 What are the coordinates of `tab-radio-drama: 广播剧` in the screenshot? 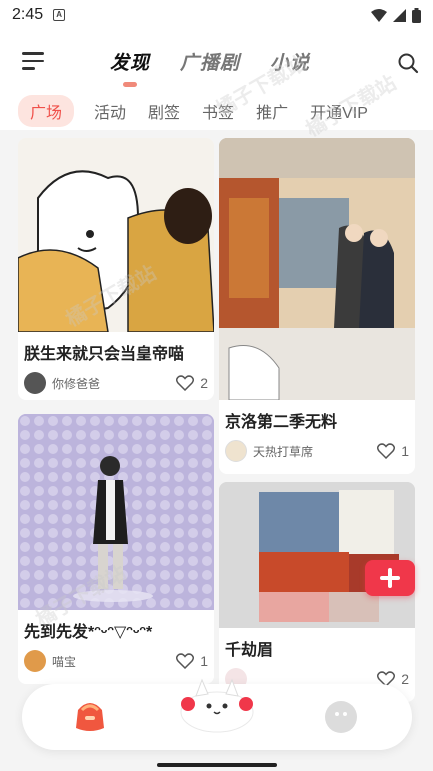 It's located at (210, 61).